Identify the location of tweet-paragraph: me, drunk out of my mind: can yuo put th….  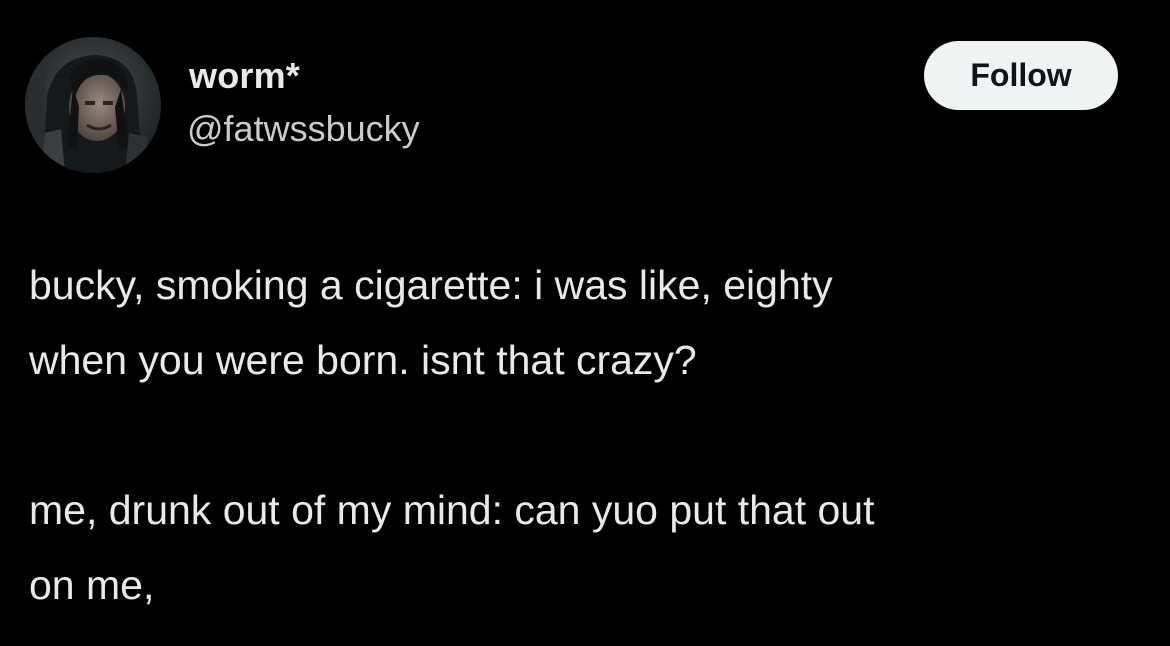
(452, 547).